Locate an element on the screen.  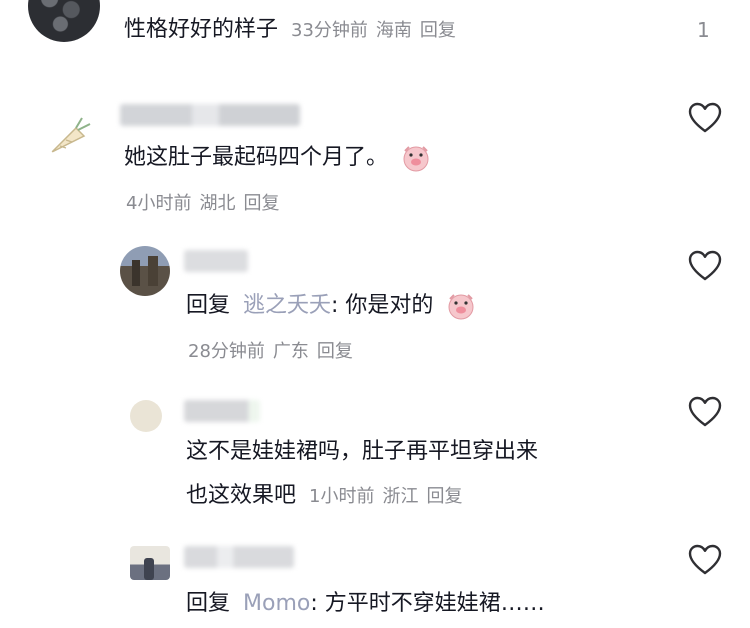
comment-row: 性格好好的样子 33分钟前 海南 回复 is located at coordinates (294, 30).